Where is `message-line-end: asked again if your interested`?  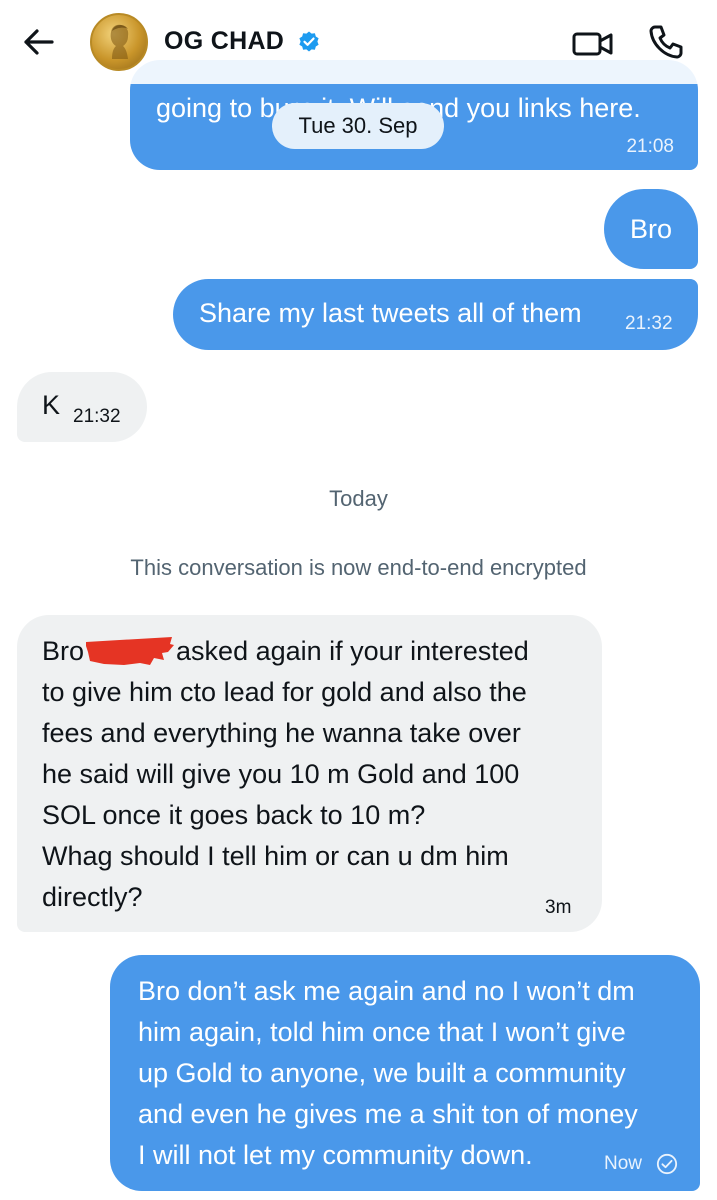 message-line-end: asked again if your interested is located at coordinates (352, 651).